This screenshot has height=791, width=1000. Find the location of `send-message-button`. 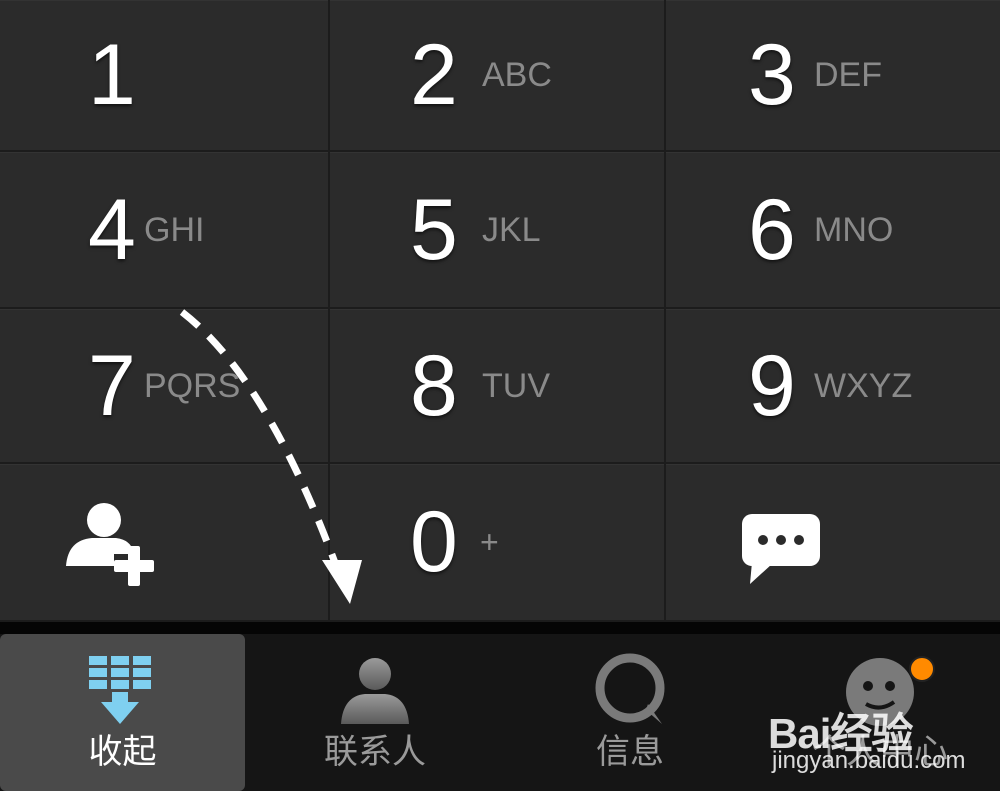

send-message-button is located at coordinates (833, 543).